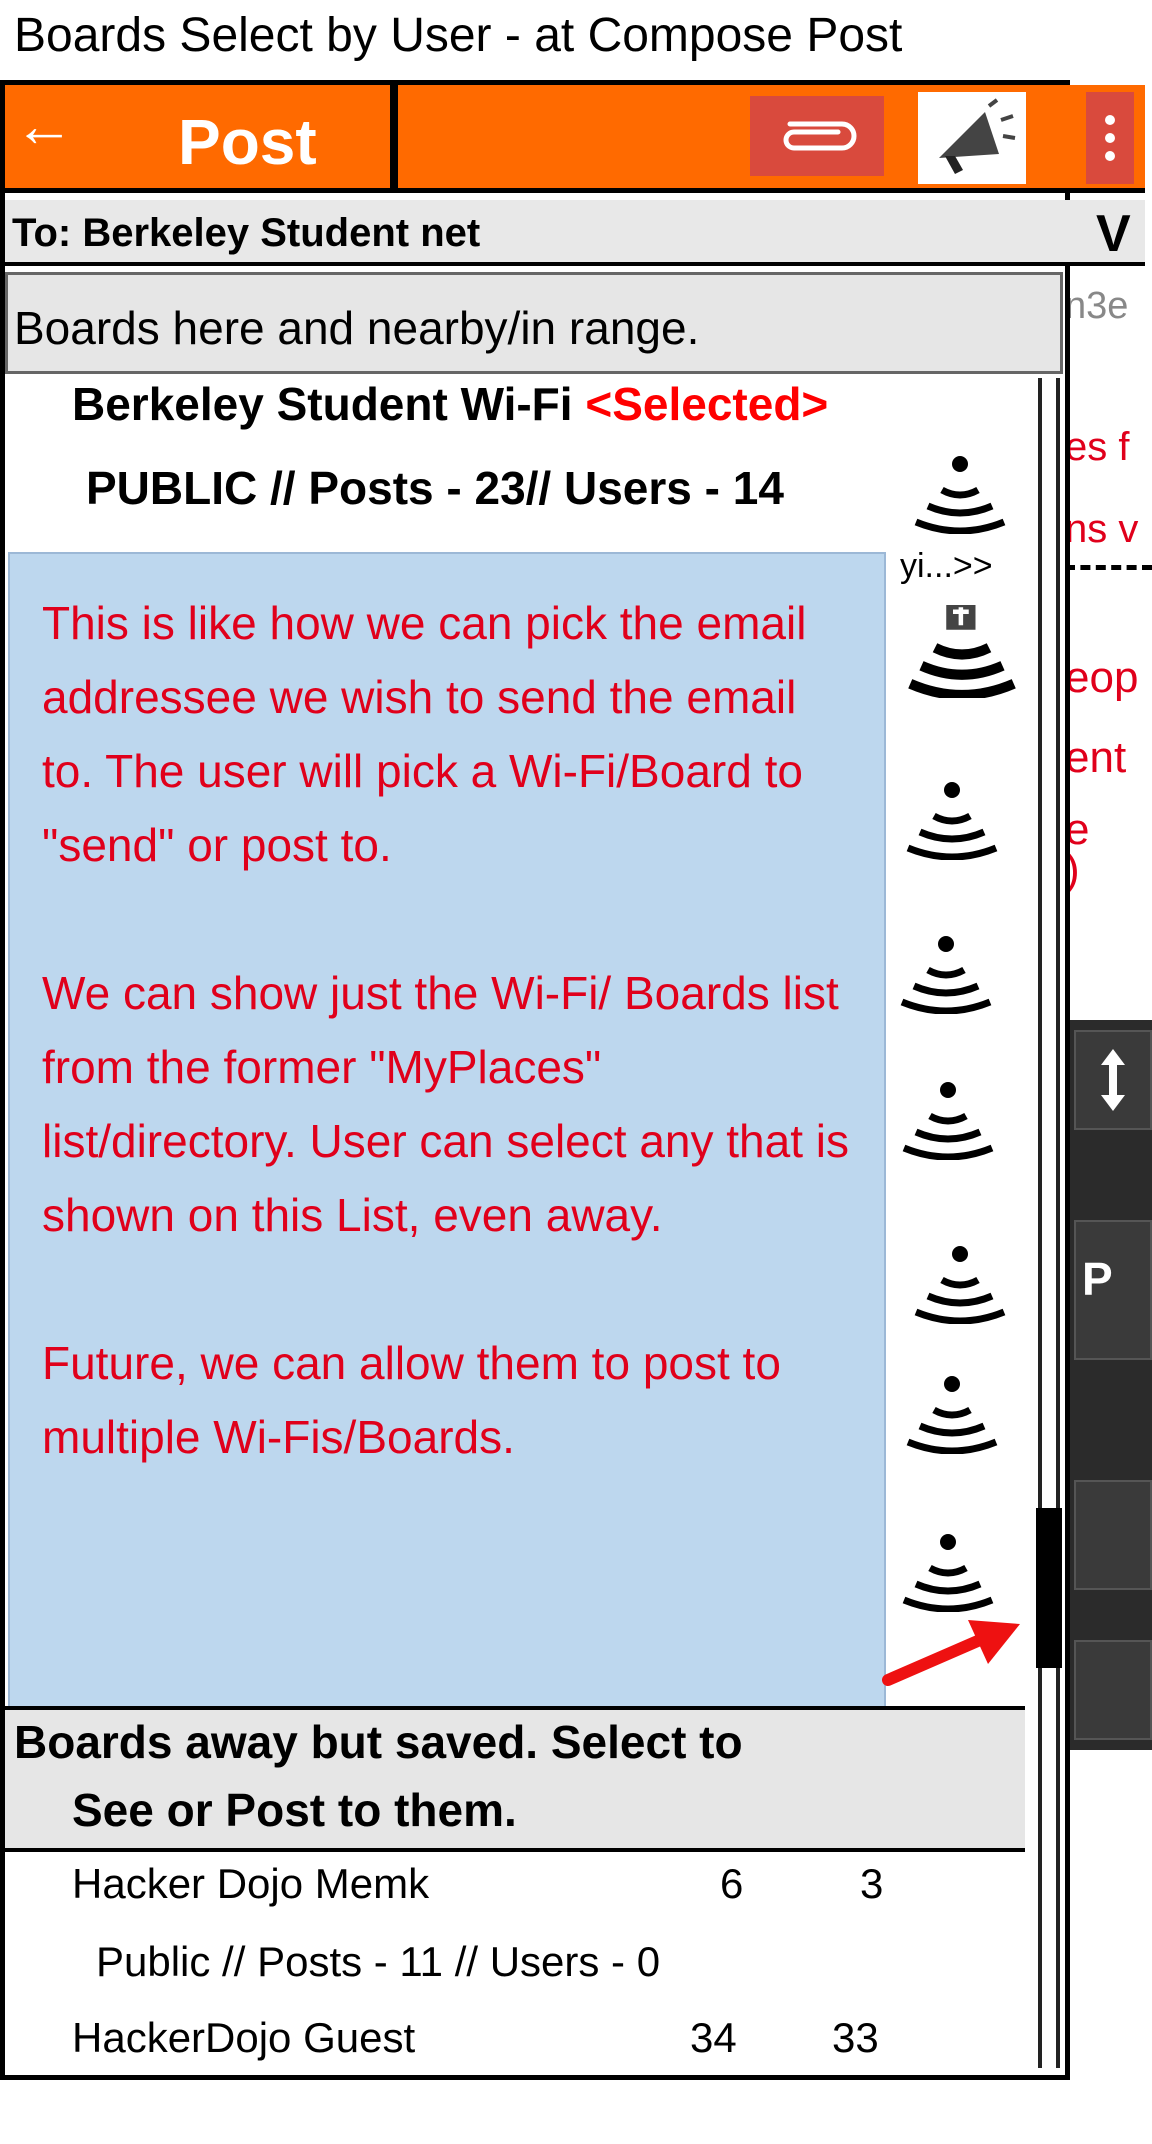  What do you see at coordinates (1110, 1385) in the screenshot?
I see `background-dark-panel: P` at bounding box center [1110, 1385].